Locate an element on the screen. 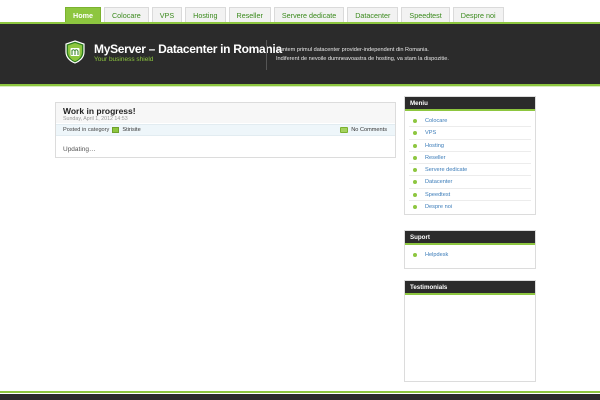  nav-item-datacenter: Datacenter is located at coordinates (373, 15).